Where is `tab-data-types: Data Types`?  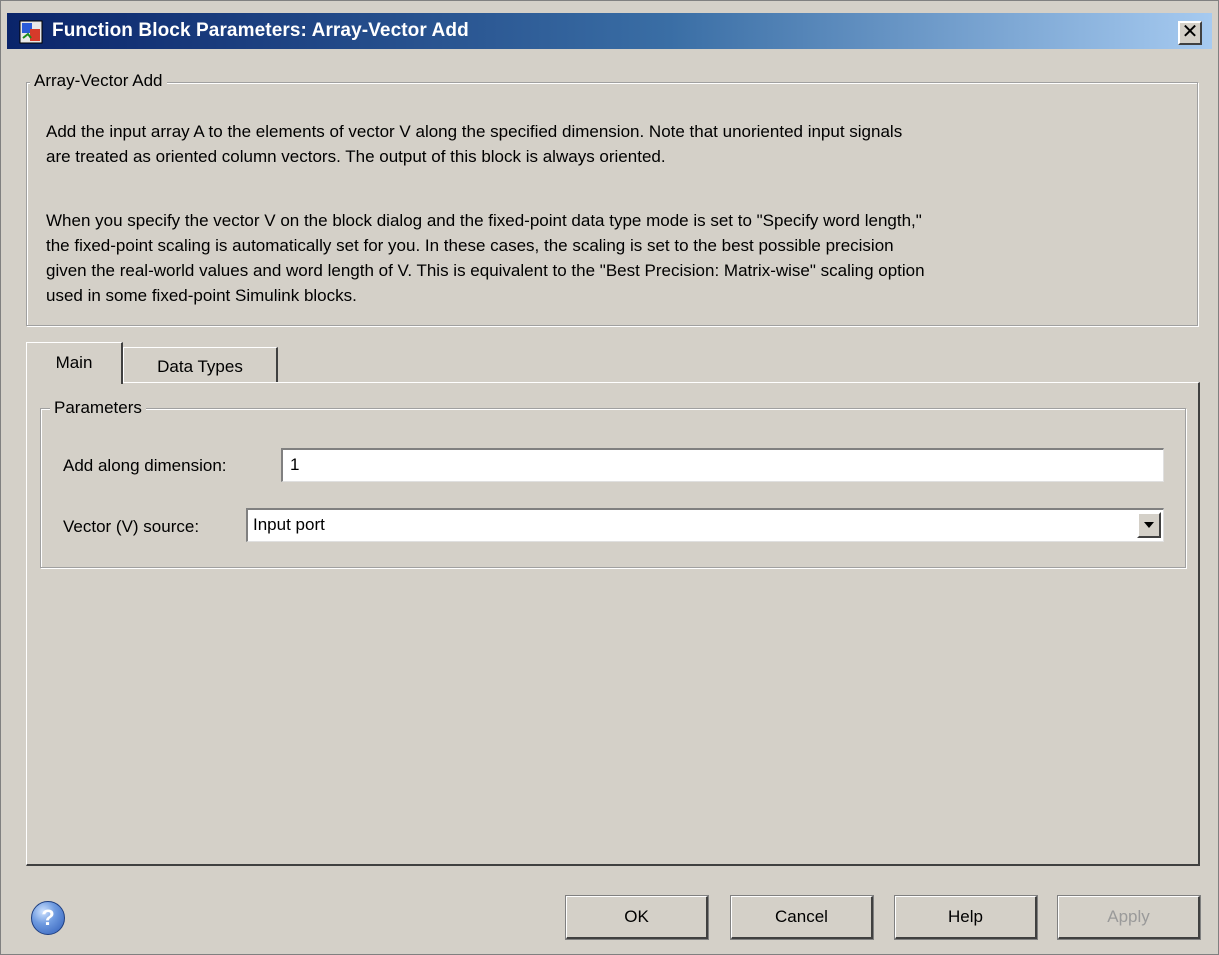
tab-data-types: Data Types is located at coordinates (200, 364).